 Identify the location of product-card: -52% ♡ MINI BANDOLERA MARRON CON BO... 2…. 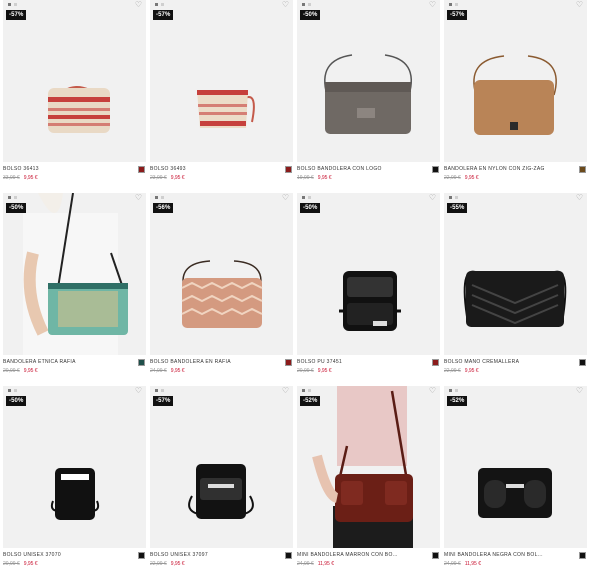
(368, 482).